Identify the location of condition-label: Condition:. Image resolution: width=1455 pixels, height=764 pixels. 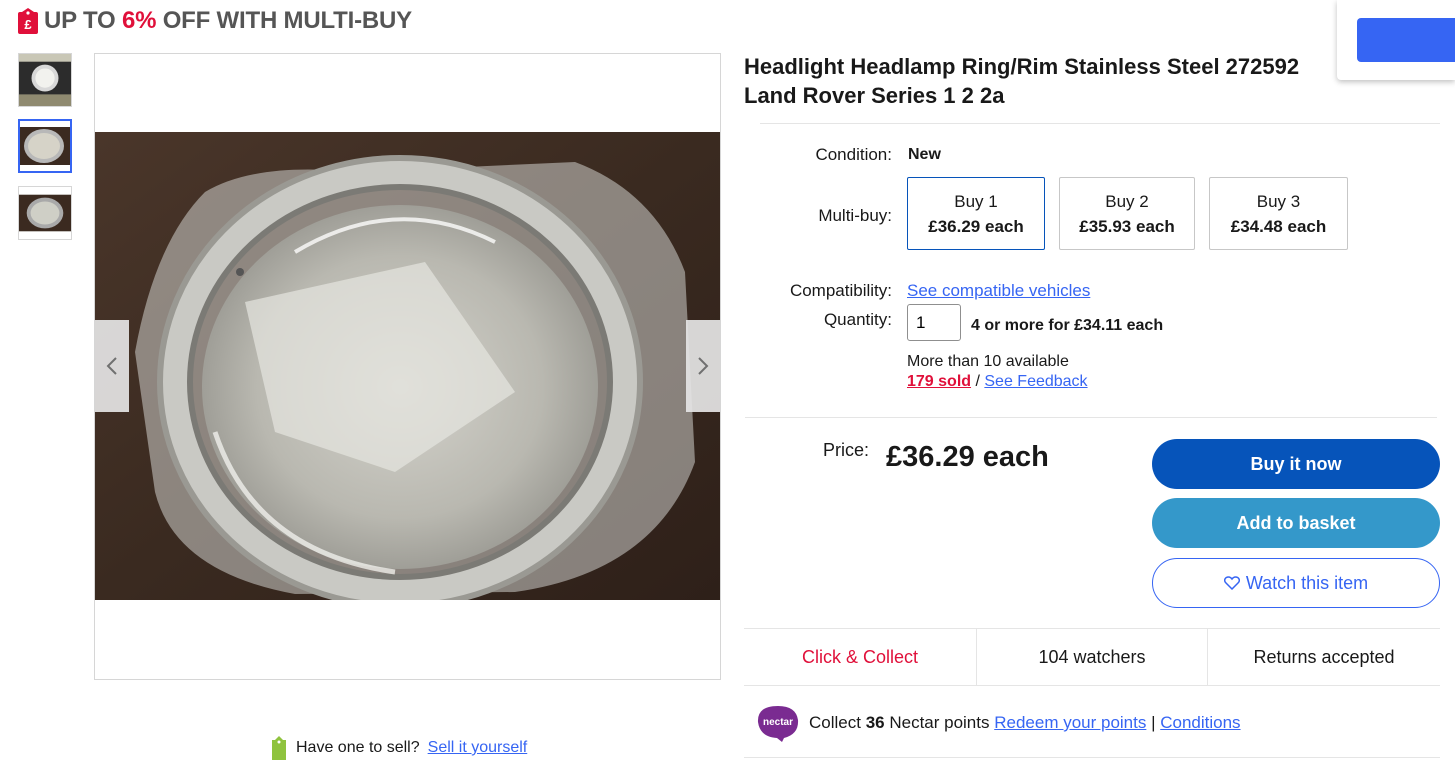
(853, 154).